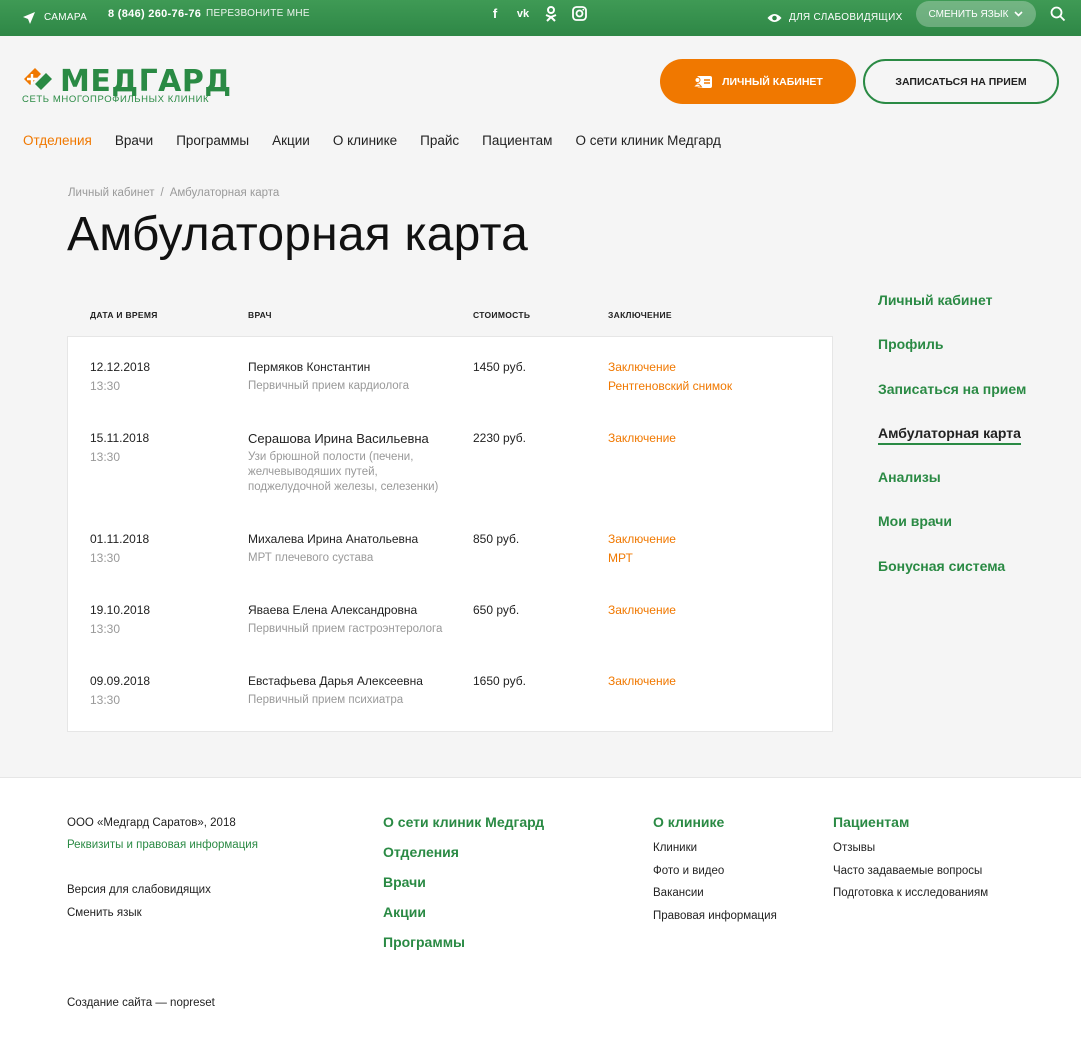 The width and height of the screenshot is (1081, 1040). Describe the element at coordinates (715, 876) in the screenshot. I see `footer-link-photo-video: Фото и видео` at that location.